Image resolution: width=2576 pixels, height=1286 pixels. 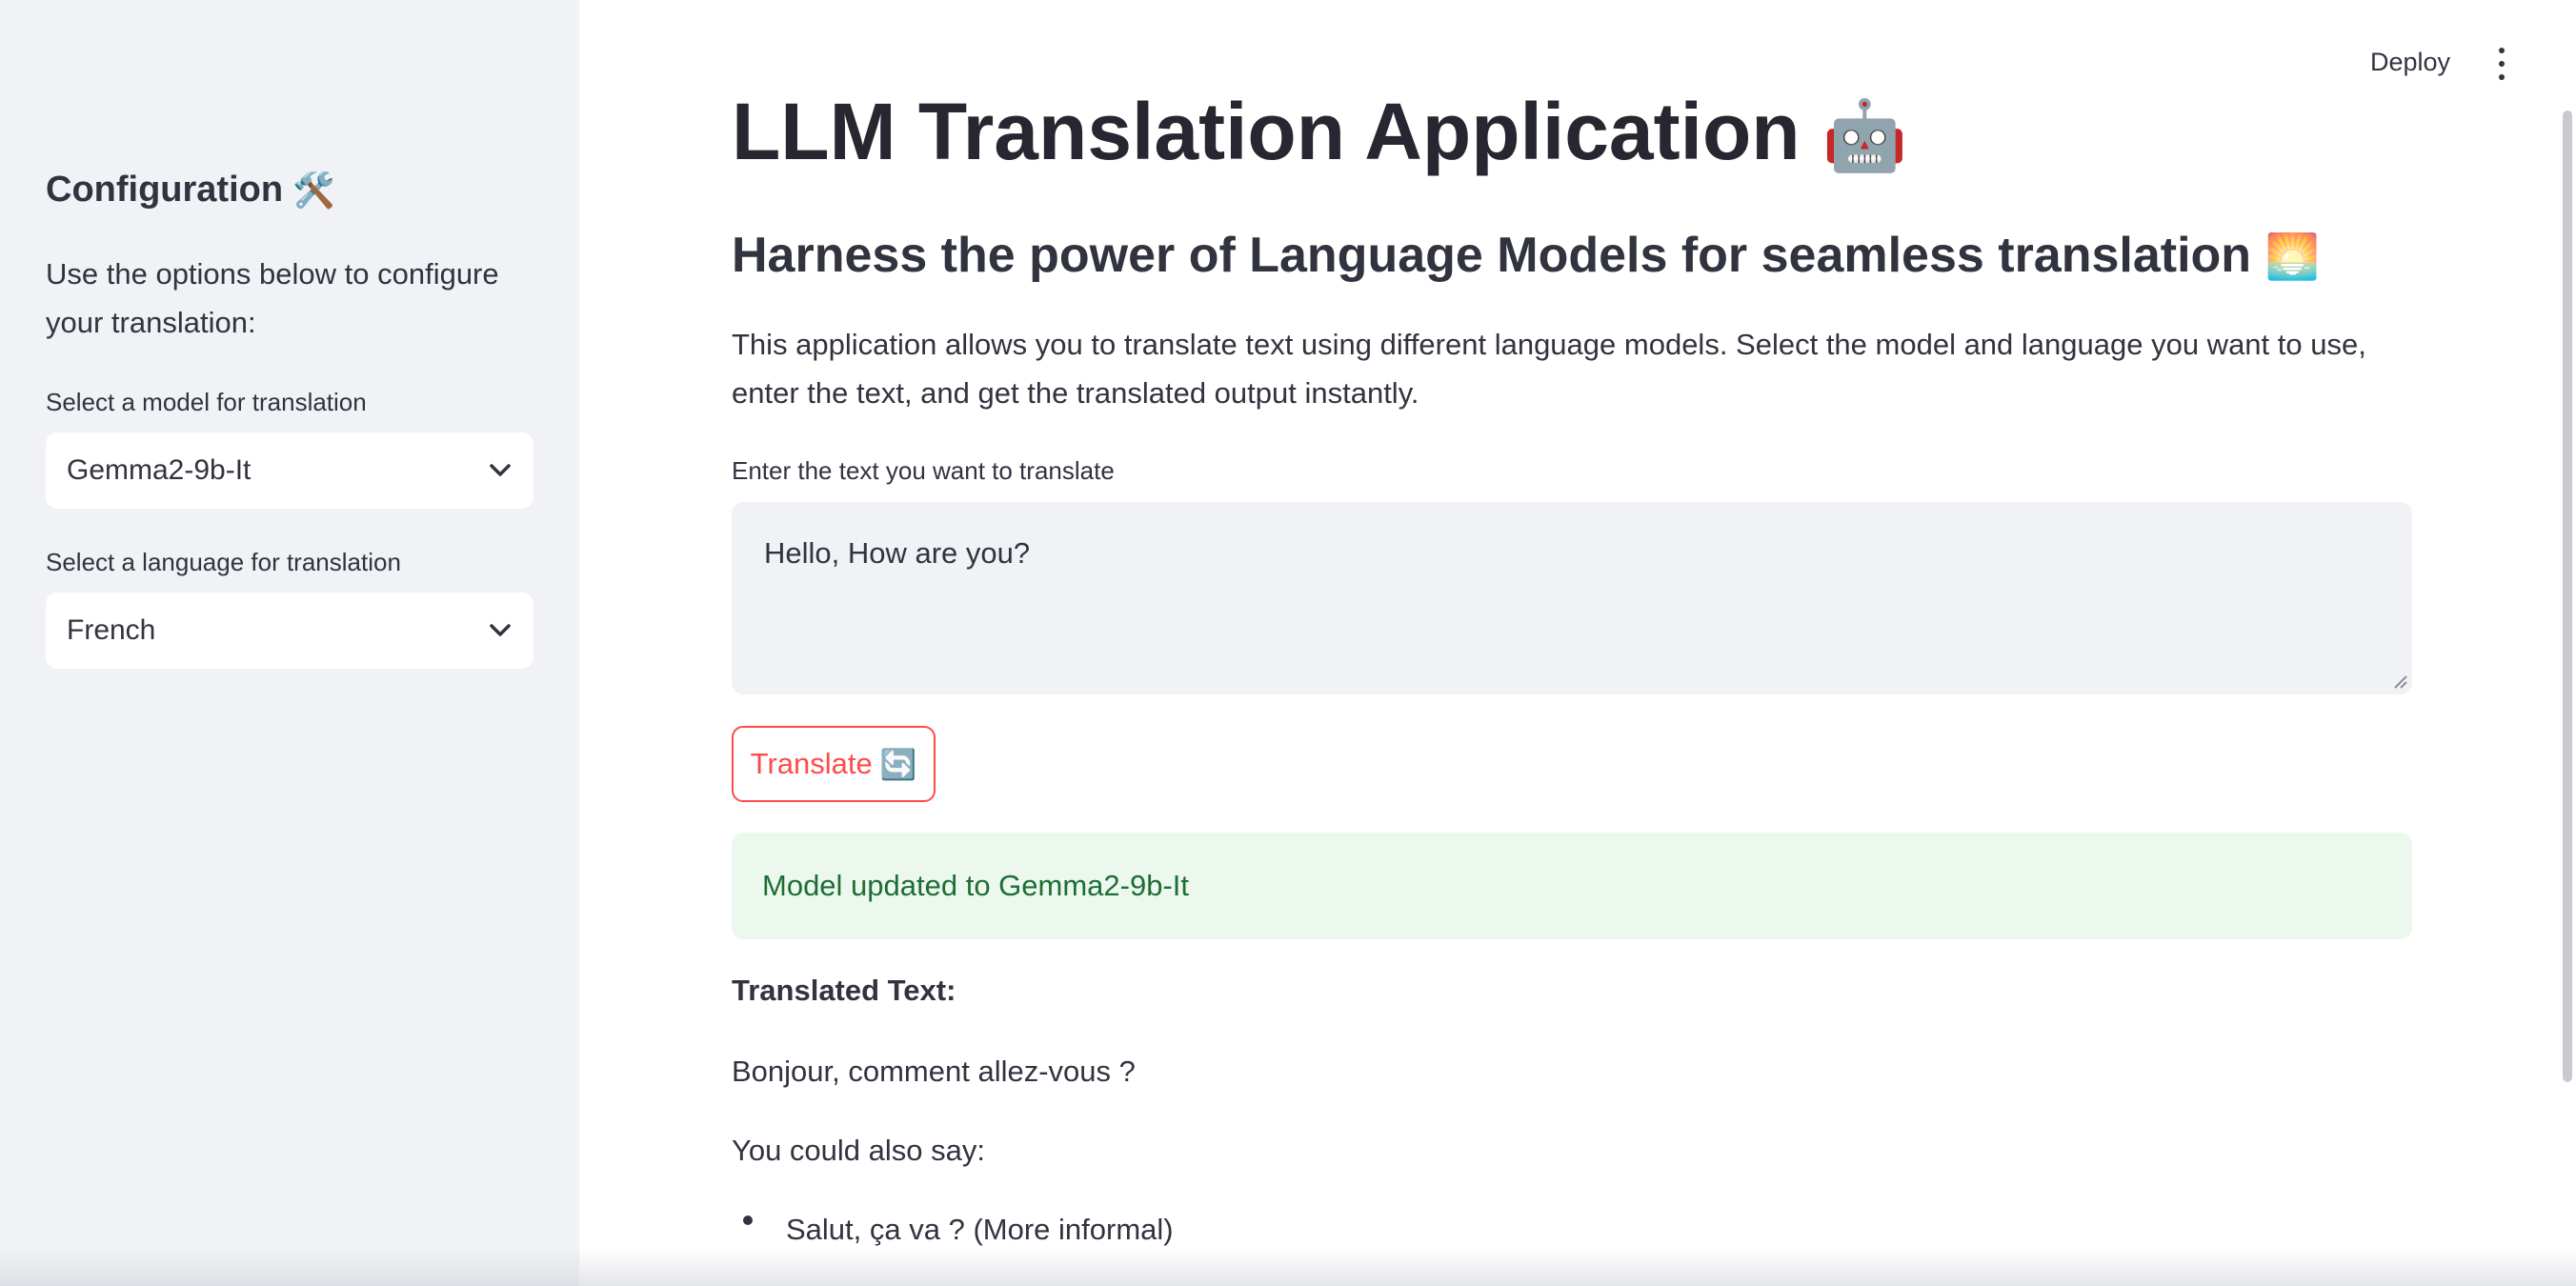 I want to click on page-title-text: LLM Translation Application, so click(x=1267, y=135).